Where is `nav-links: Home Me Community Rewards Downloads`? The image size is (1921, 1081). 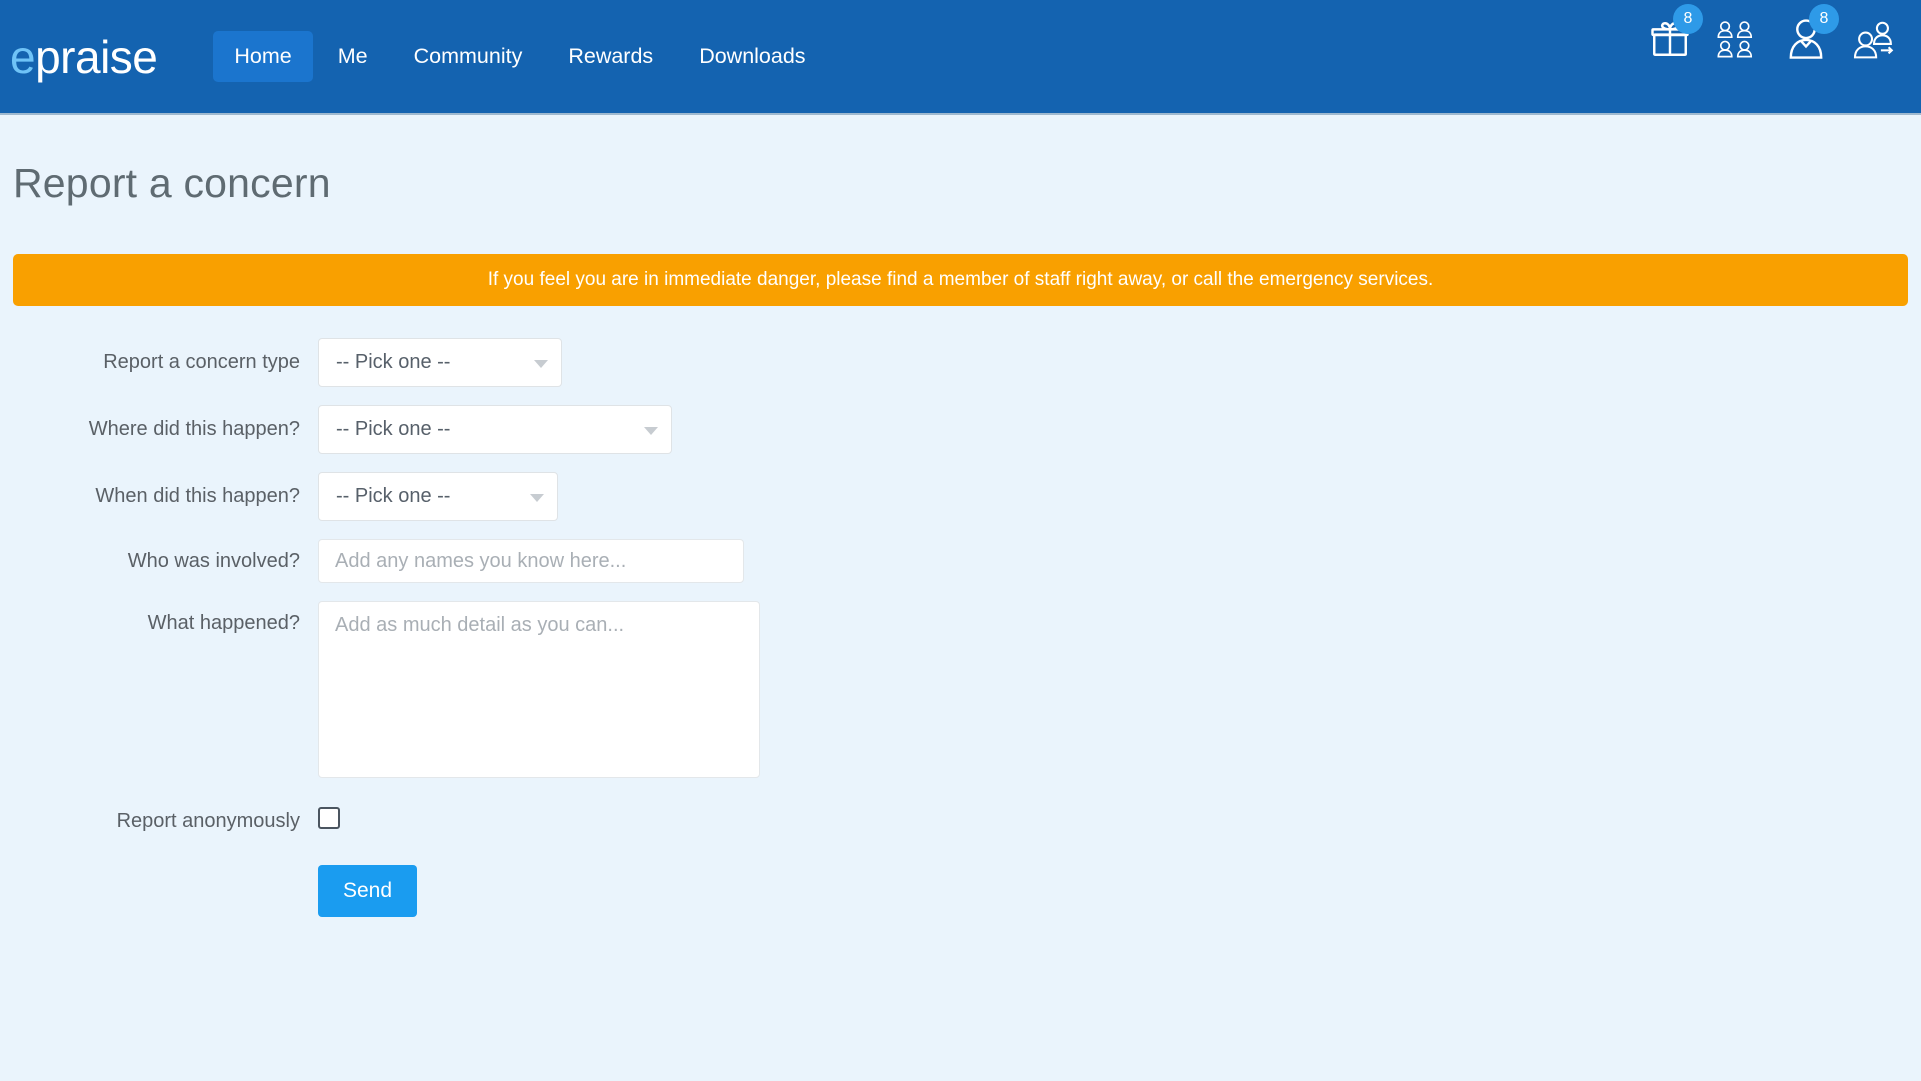 nav-links: Home Me Community Rewards Downloads is located at coordinates (519, 56).